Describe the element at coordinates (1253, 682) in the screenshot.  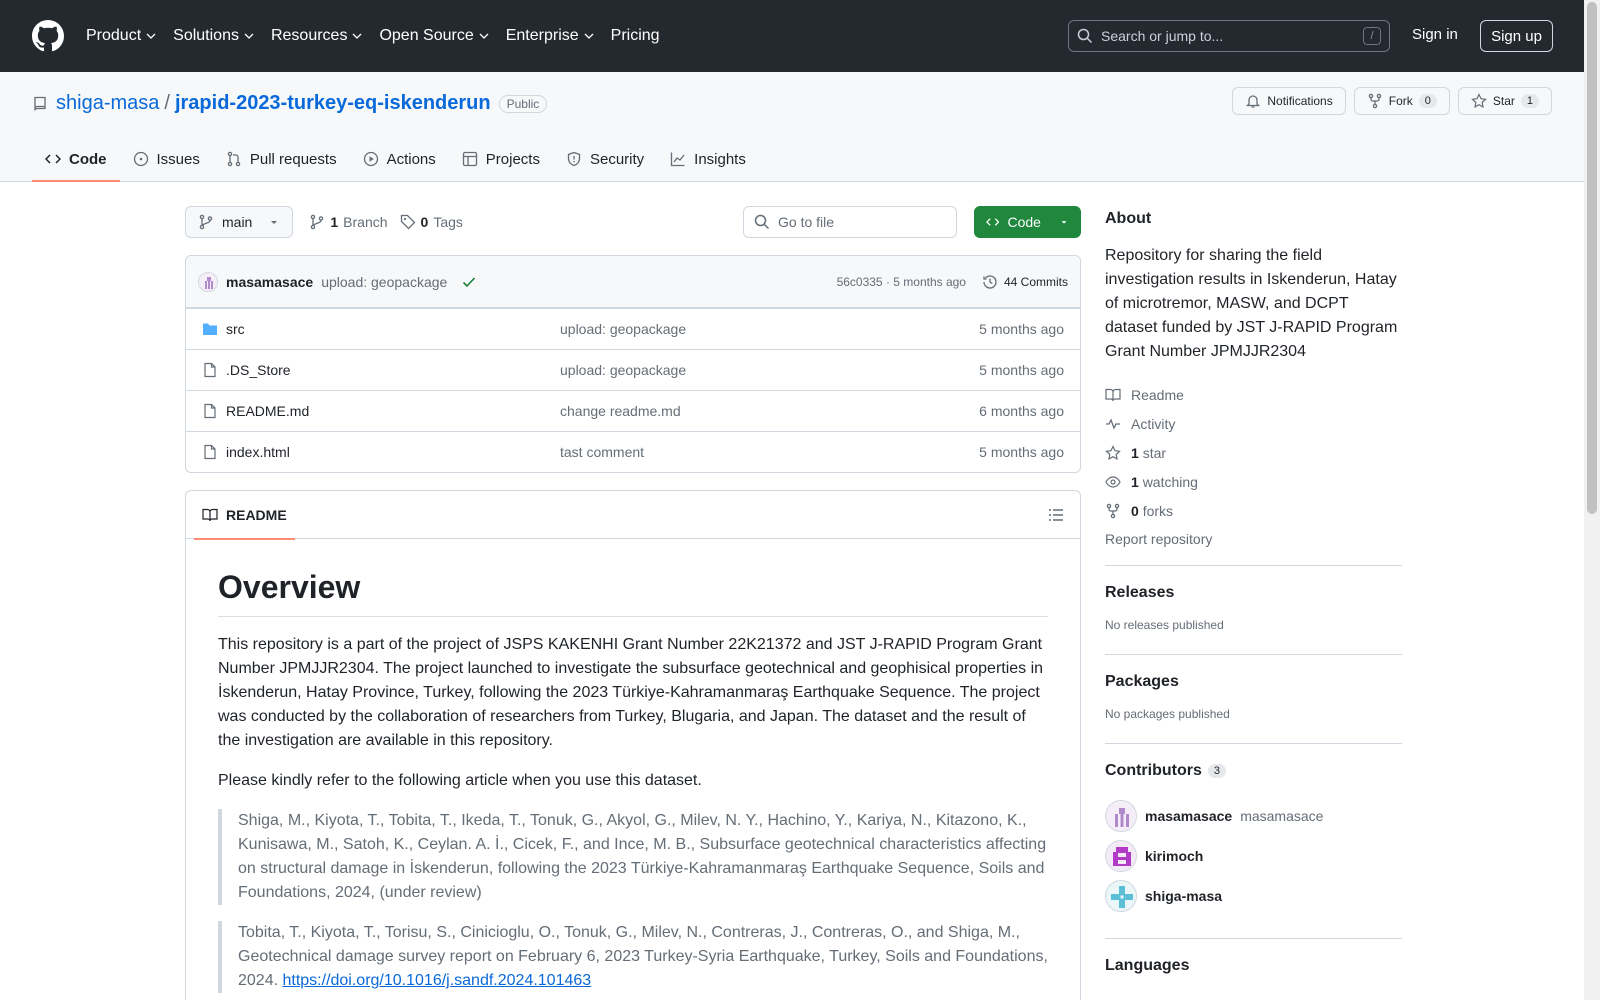
I see `packages-title: Packages` at that location.